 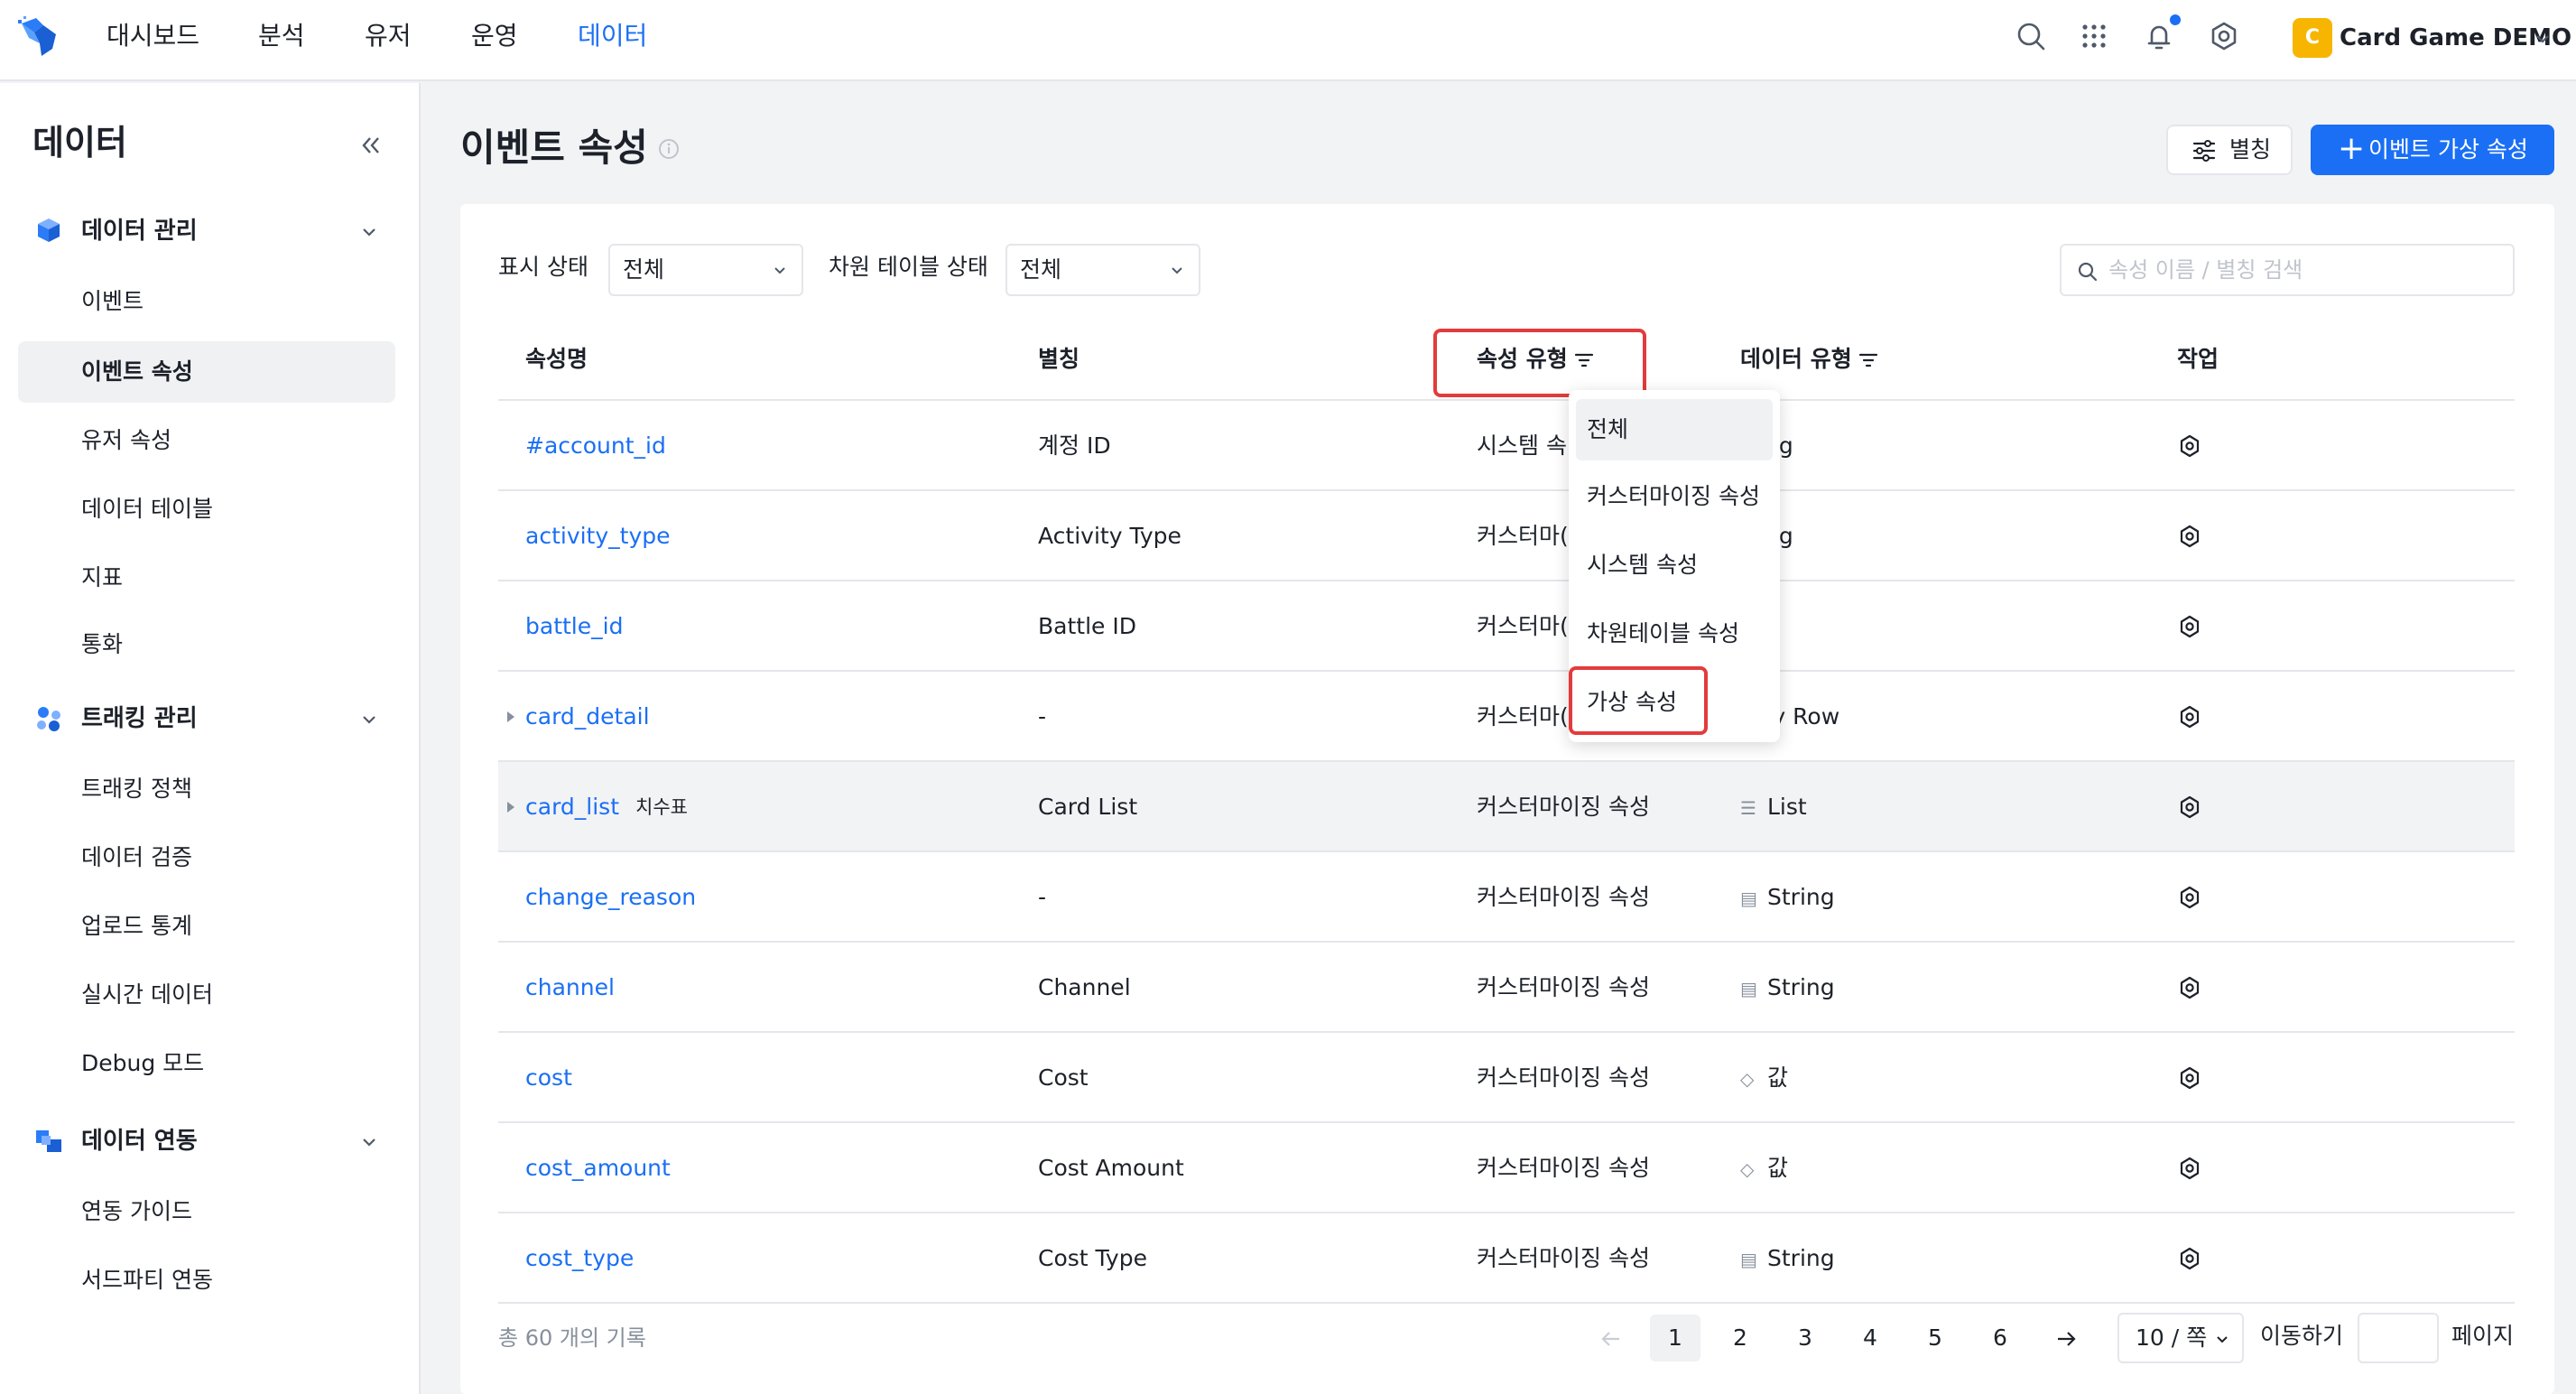 I want to click on filter-option-system: 시스템 속성, so click(x=1674, y=565).